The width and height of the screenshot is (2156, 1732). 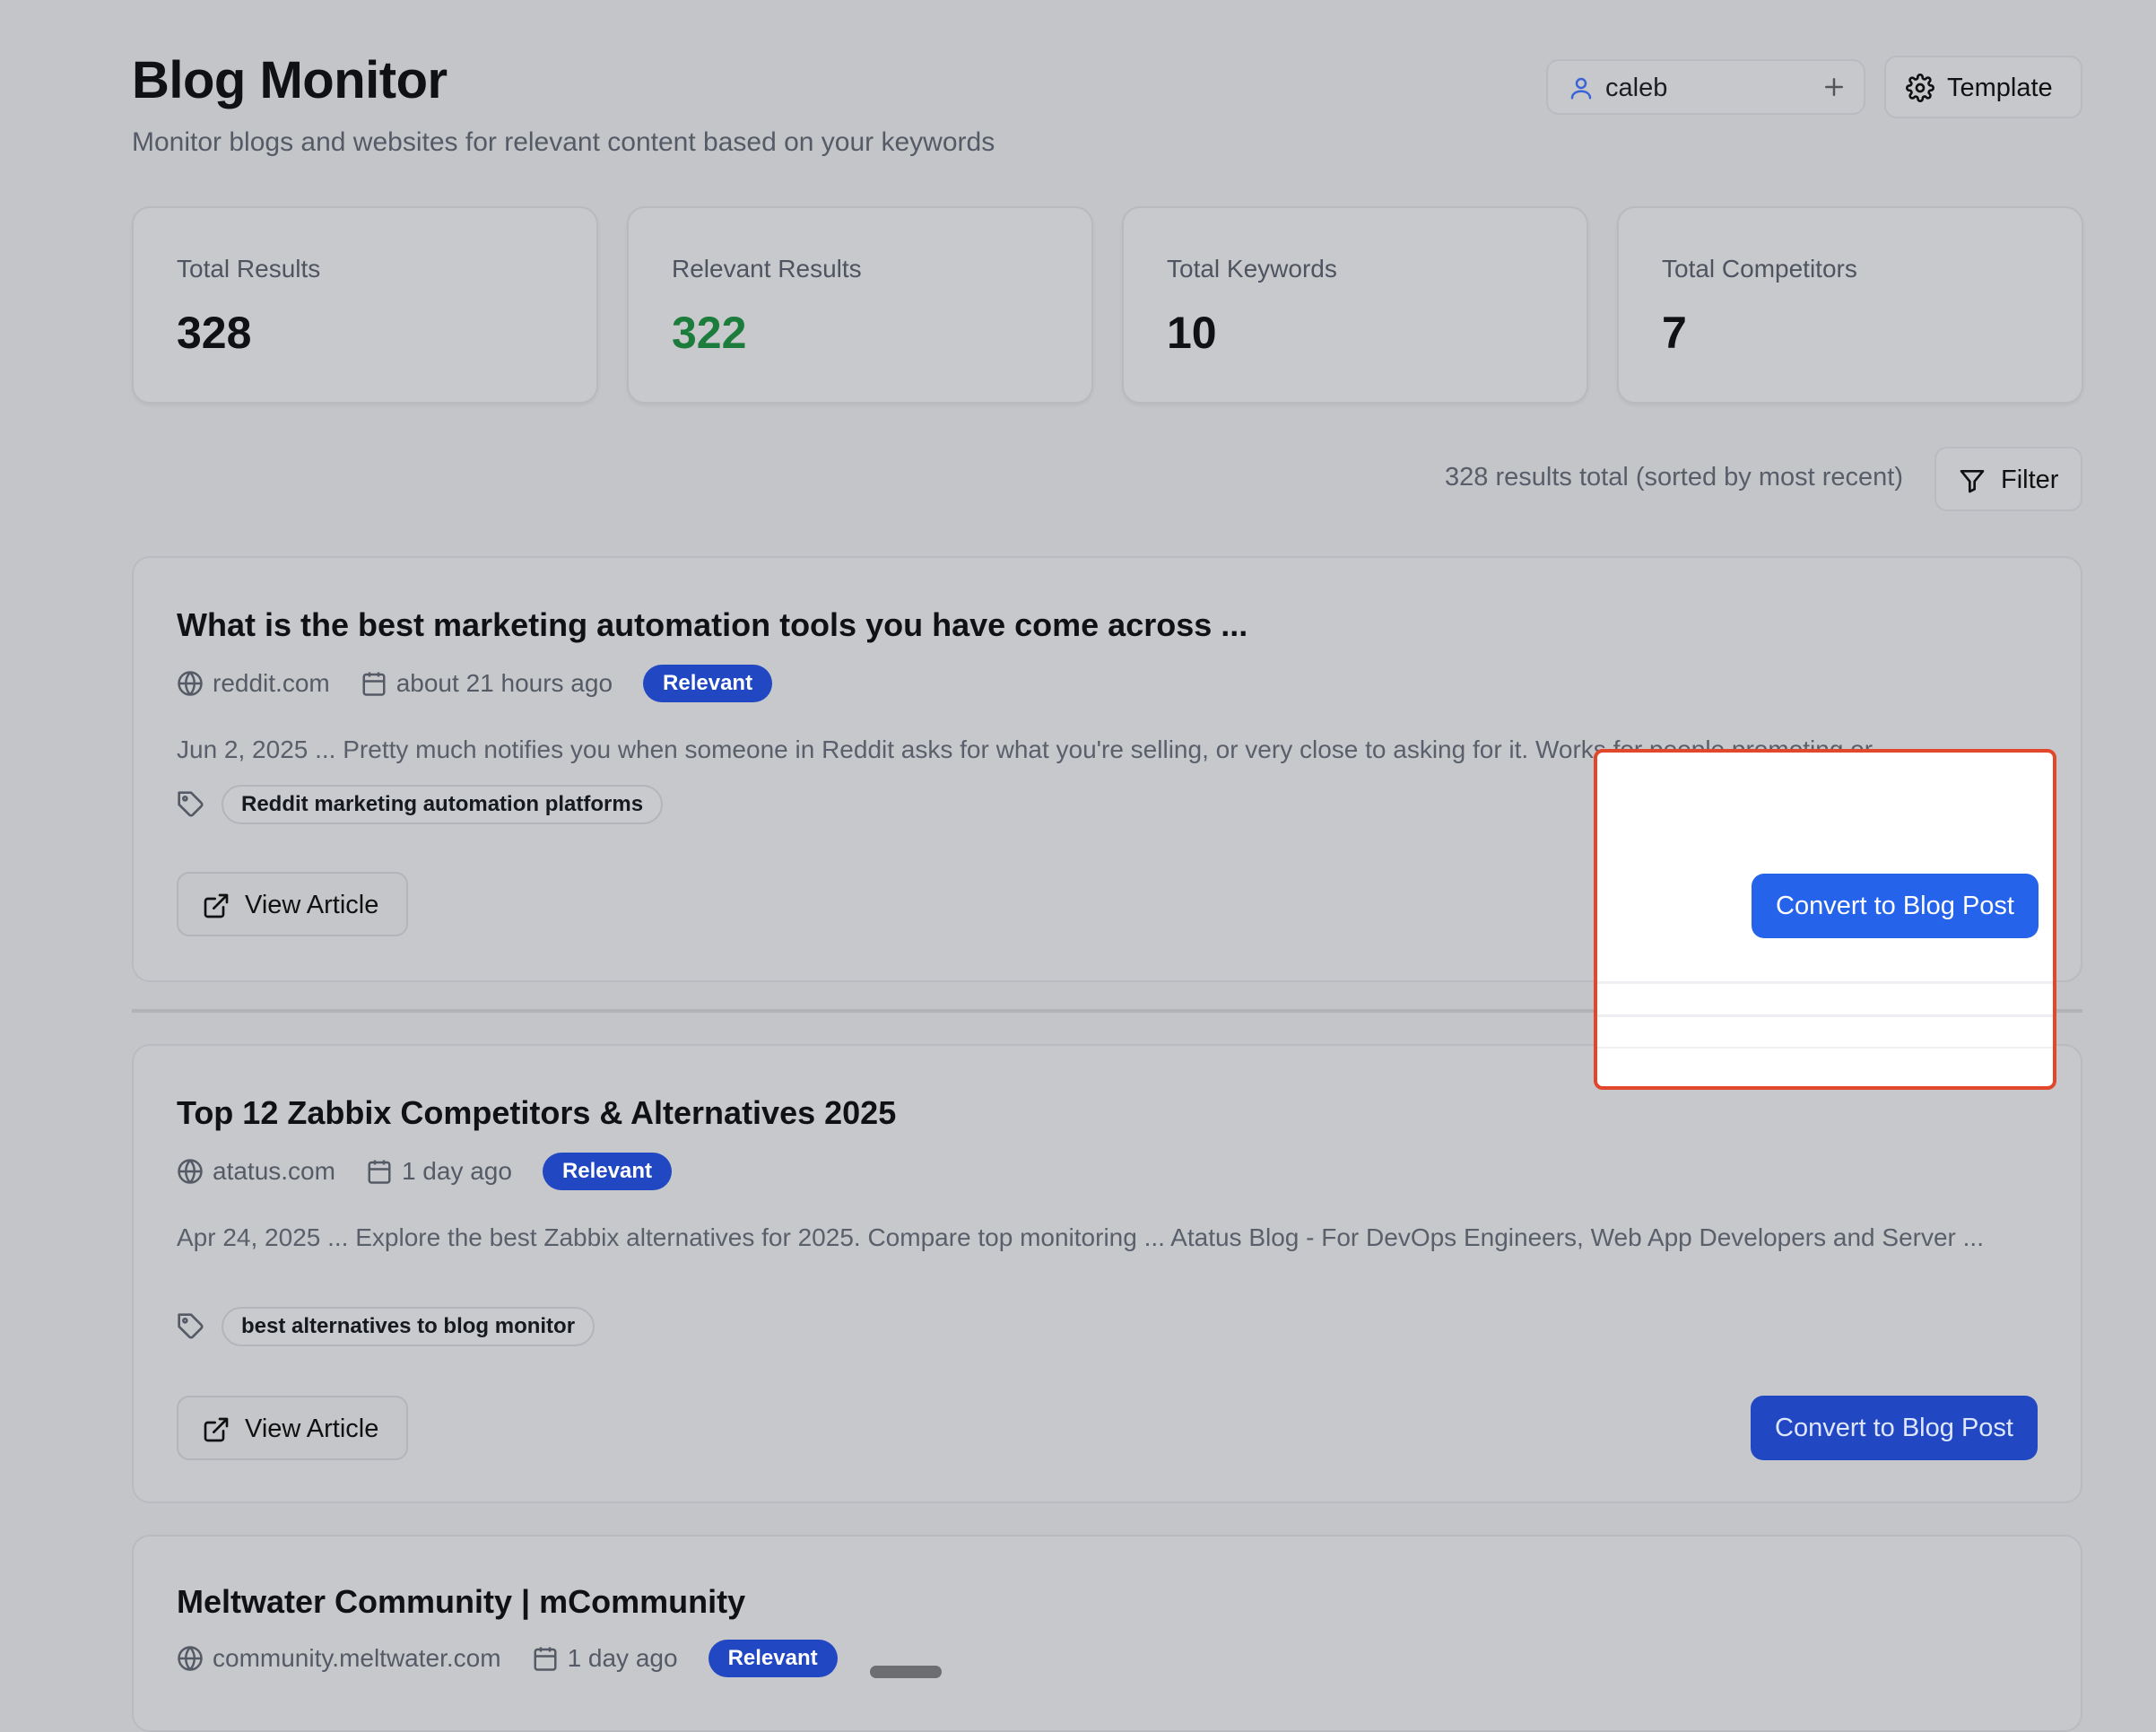 What do you see at coordinates (1705, 87) in the screenshot?
I see `user-selector: caleb` at bounding box center [1705, 87].